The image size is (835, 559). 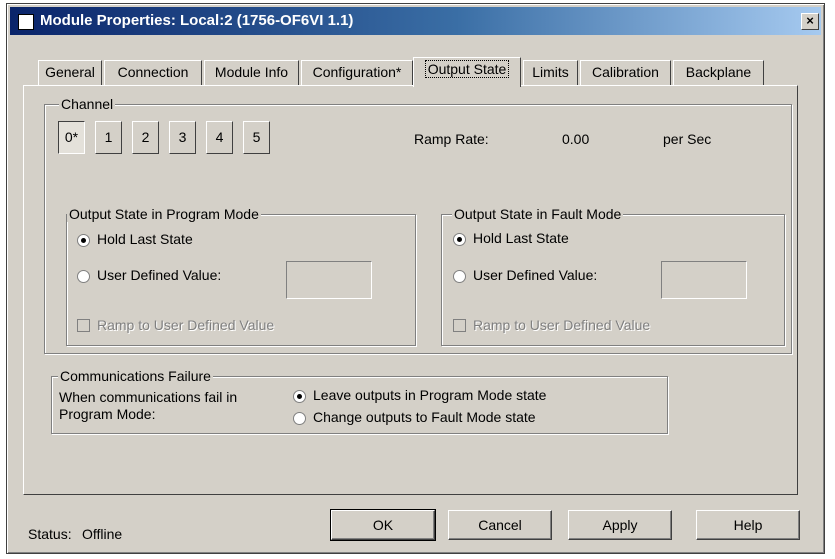 What do you see at coordinates (424, 417) in the screenshot?
I see `change-outputs-fault-mode-label: Change outputs to Fault Mode state` at bounding box center [424, 417].